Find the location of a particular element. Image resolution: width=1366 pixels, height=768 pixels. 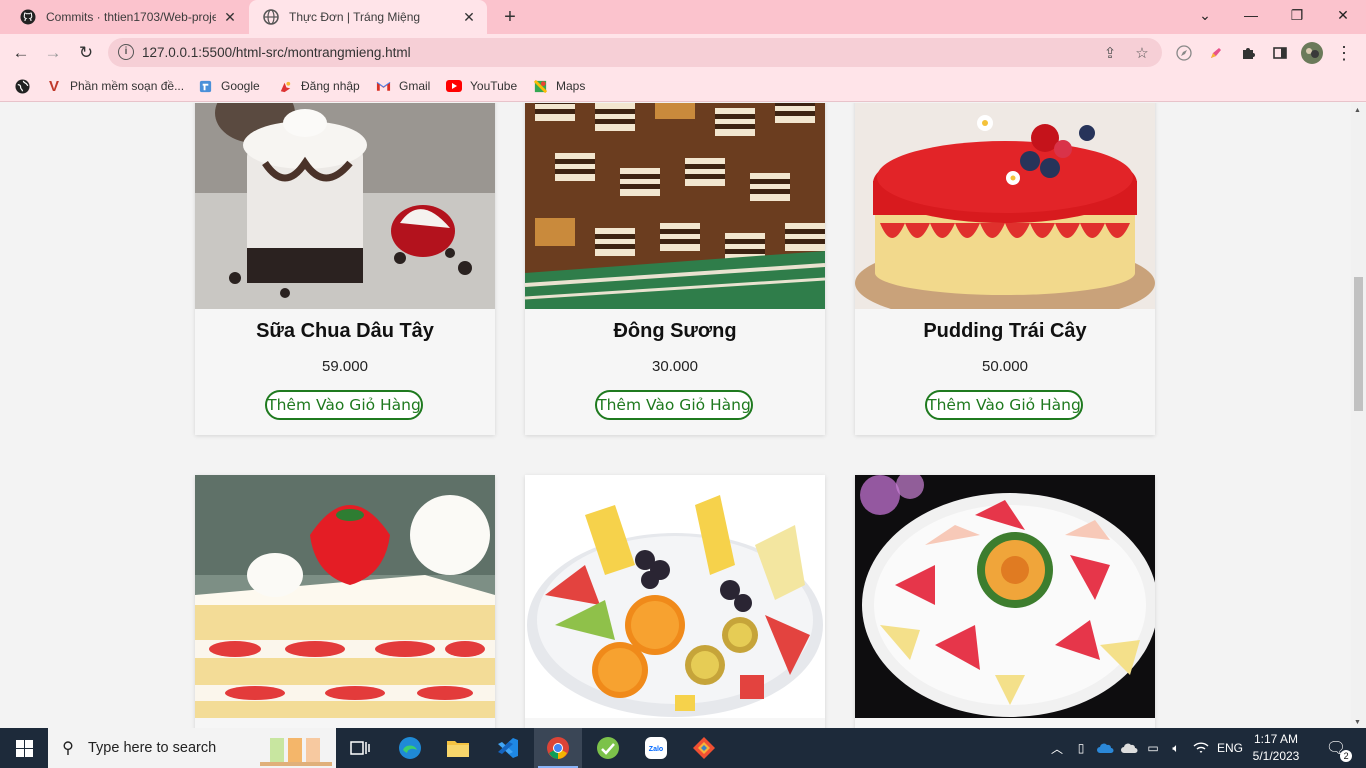

tab-commits: Commits · thtien1703/Web-proje ✕ is located at coordinates (127, 17).